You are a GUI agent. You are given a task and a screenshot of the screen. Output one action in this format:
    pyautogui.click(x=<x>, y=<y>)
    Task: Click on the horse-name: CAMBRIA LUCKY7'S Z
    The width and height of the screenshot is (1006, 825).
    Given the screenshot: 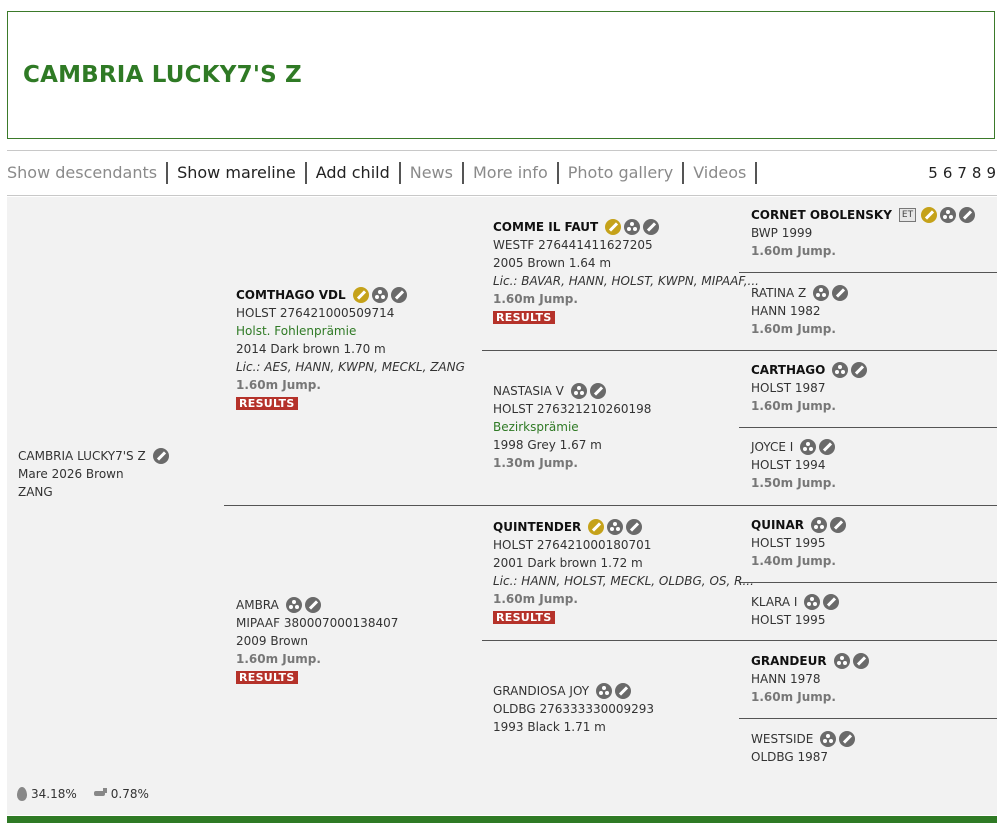 What is the action you would take?
    pyautogui.click(x=82, y=456)
    